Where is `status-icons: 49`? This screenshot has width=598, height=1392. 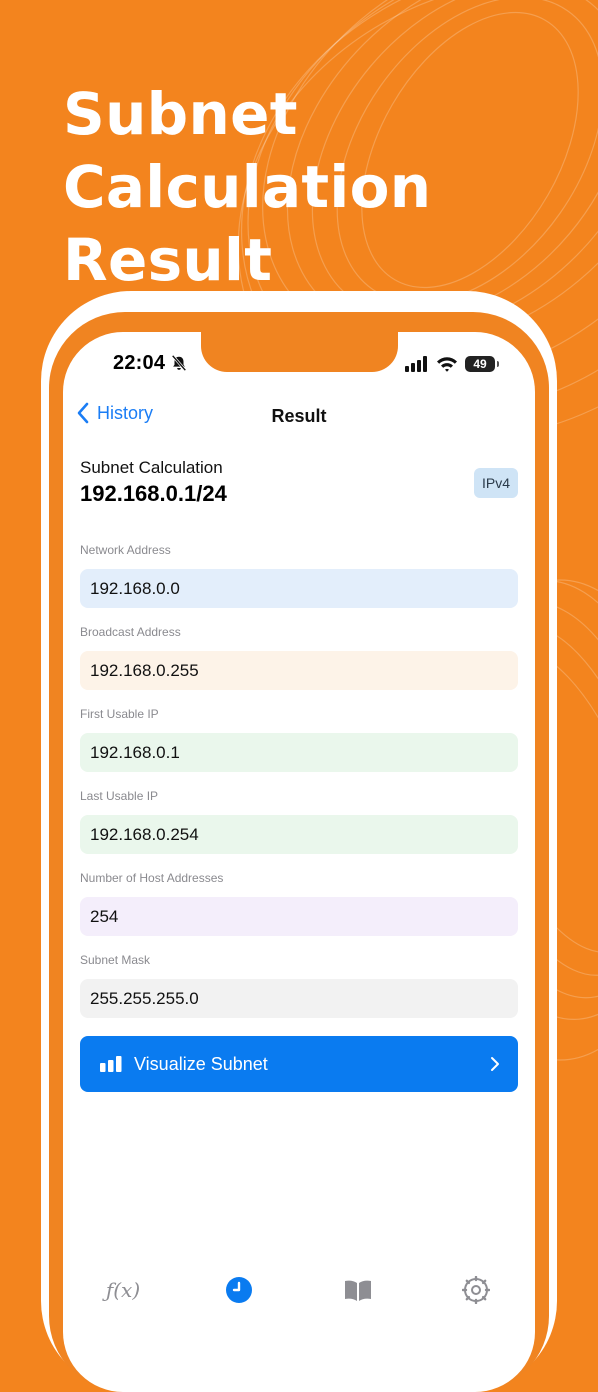
status-icons: 49 is located at coordinates (452, 364).